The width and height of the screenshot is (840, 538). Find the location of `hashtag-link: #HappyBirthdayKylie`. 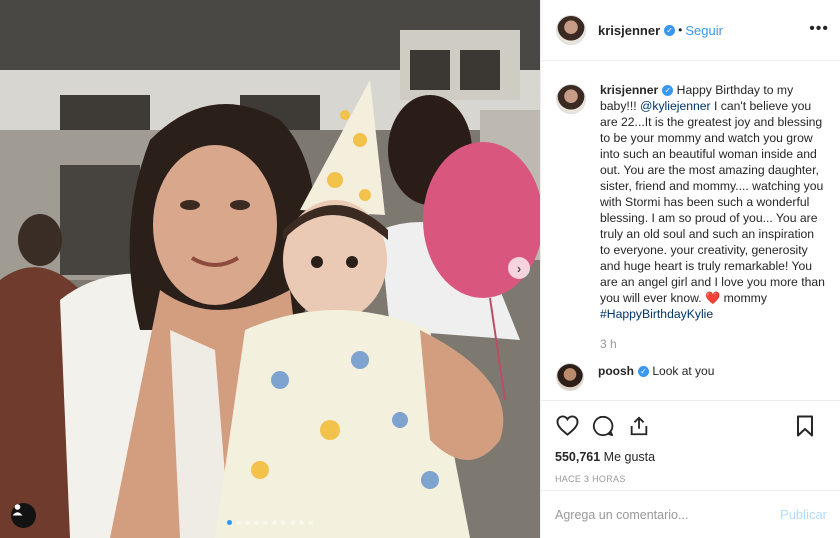

hashtag-link: #HappyBirthdayKylie is located at coordinates (656, 314).